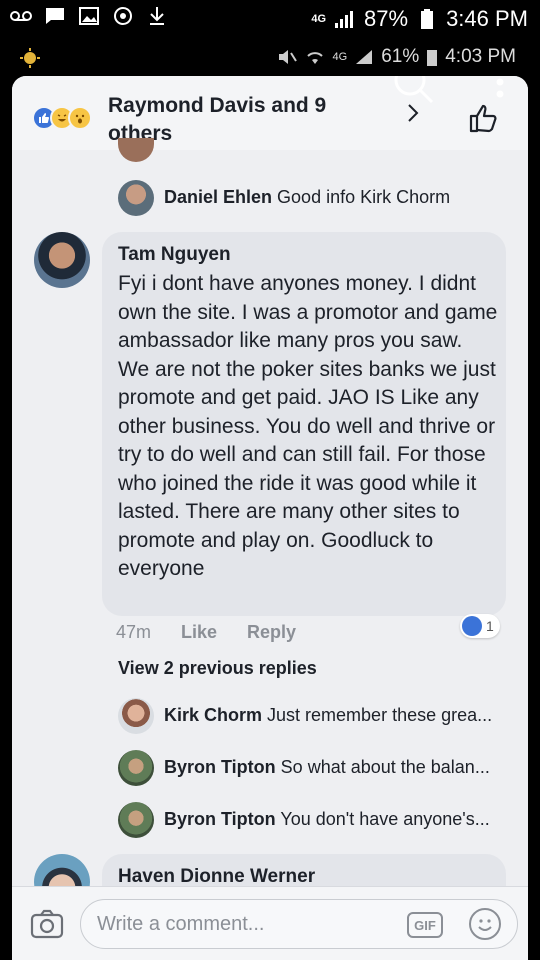 This screenshot has width=540, height=960. What do you see at coordinates (364, 57) in the screenshot?
I see `inner-signal-icon` at bounding box center [364, 57].